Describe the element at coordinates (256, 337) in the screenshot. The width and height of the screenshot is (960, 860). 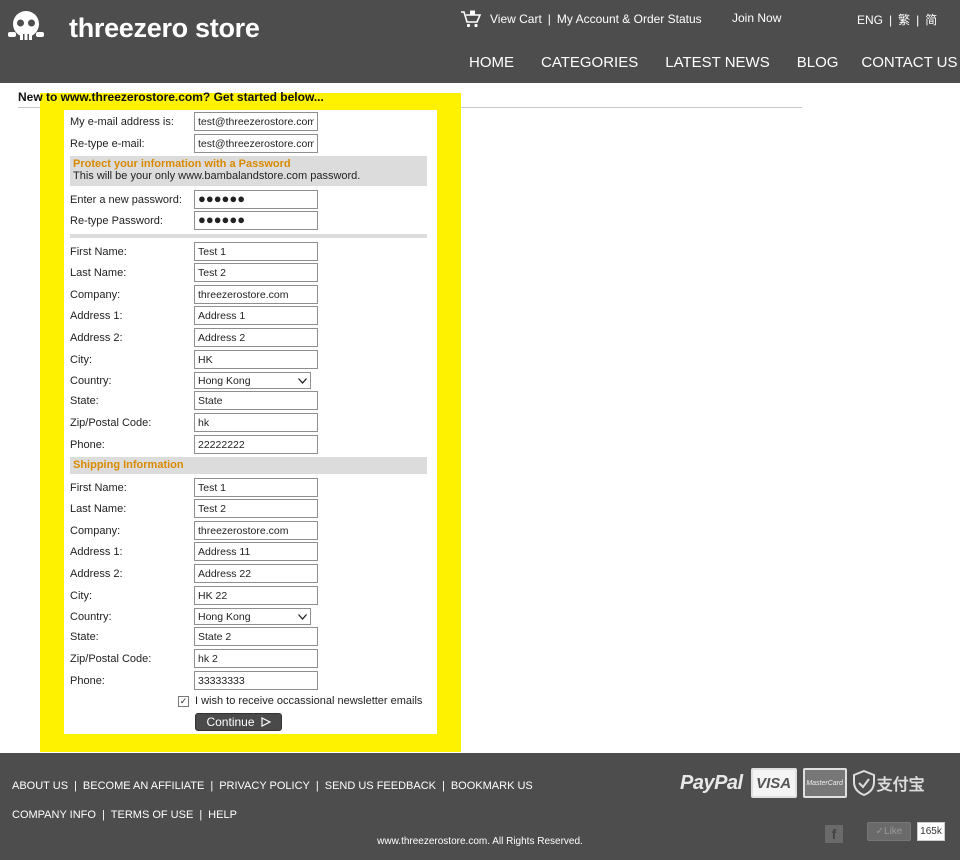
I see `billing-address2-field` at that location.